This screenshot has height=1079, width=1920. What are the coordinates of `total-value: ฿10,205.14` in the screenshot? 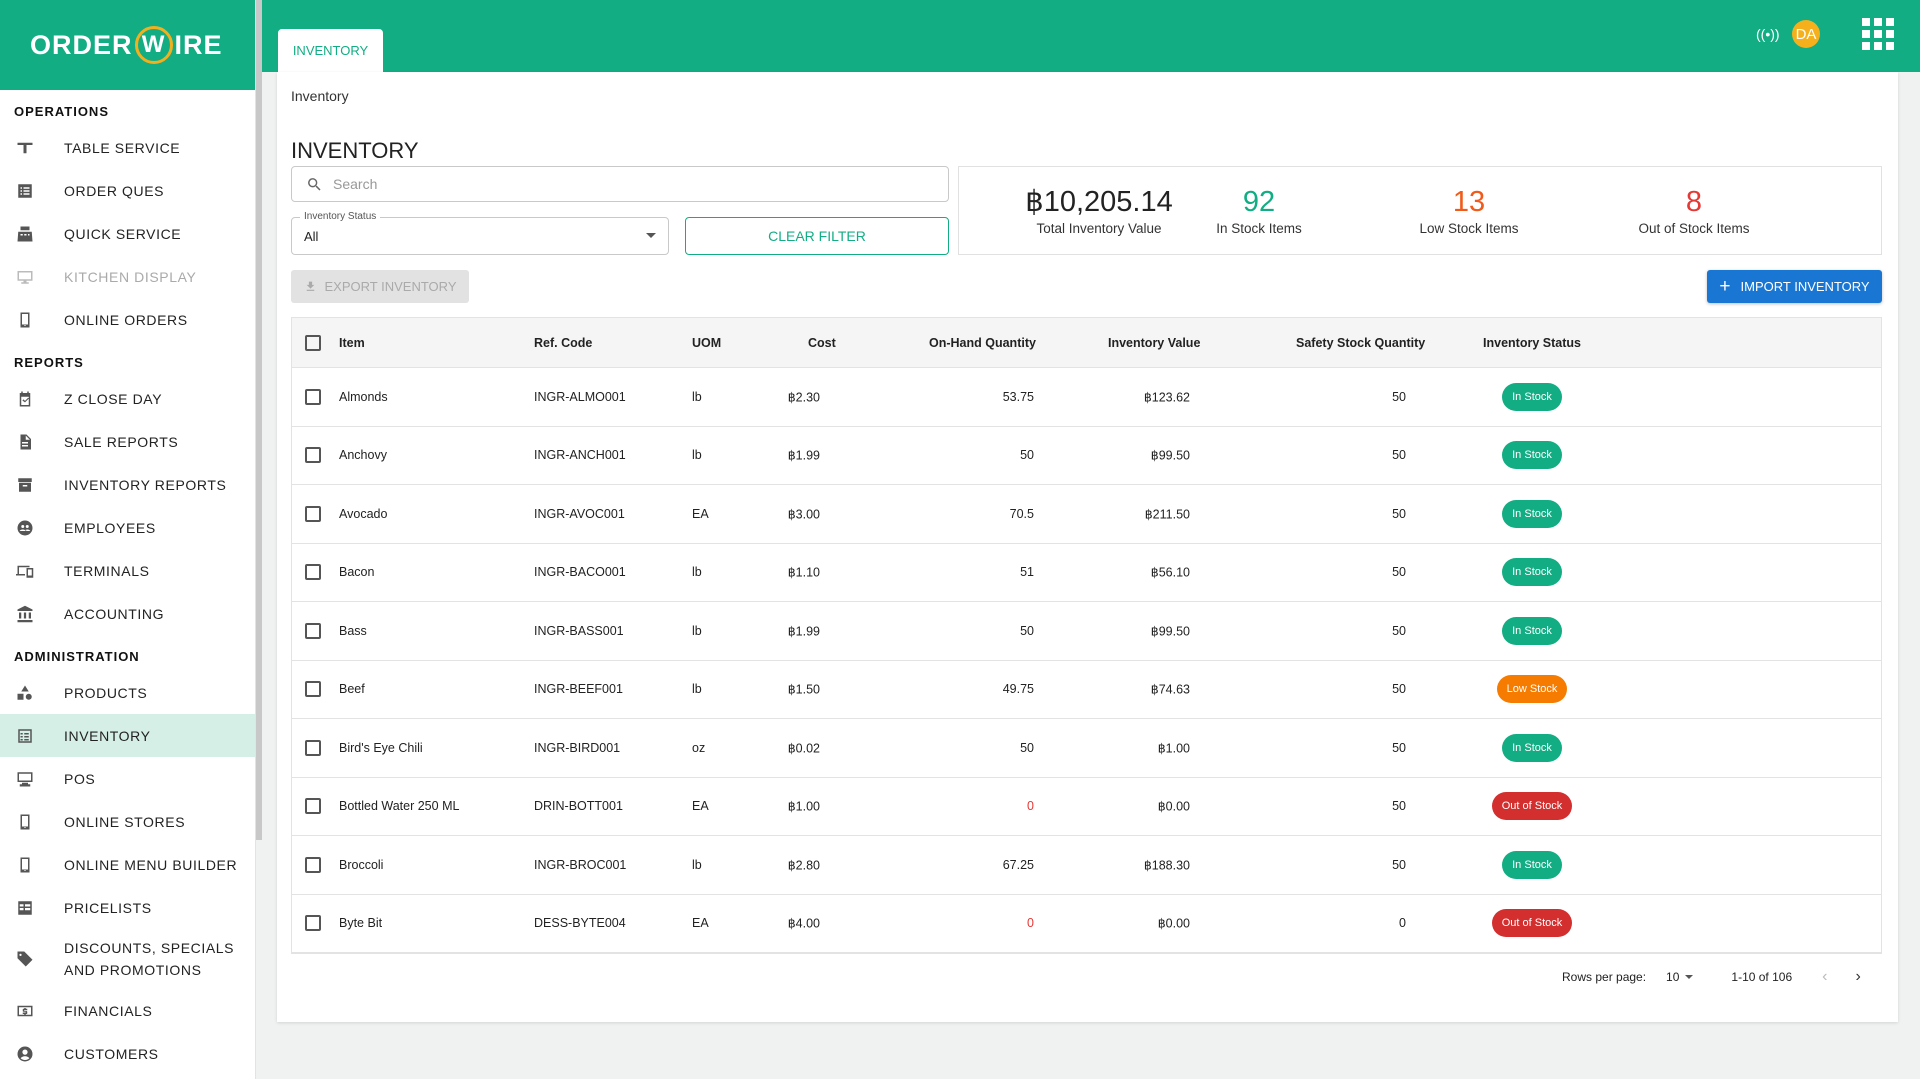 It's located at (1099, 202).